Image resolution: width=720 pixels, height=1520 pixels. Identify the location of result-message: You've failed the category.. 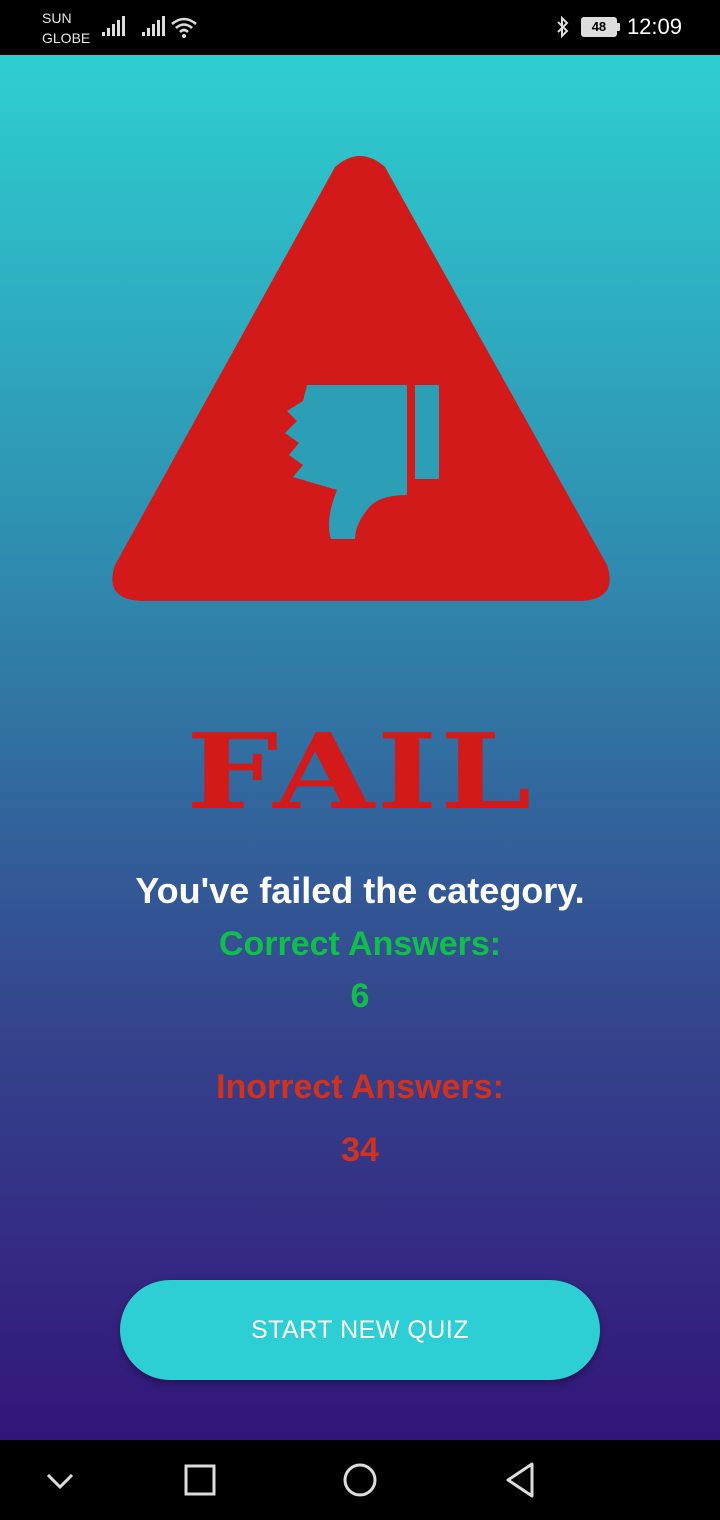
(360, 890).